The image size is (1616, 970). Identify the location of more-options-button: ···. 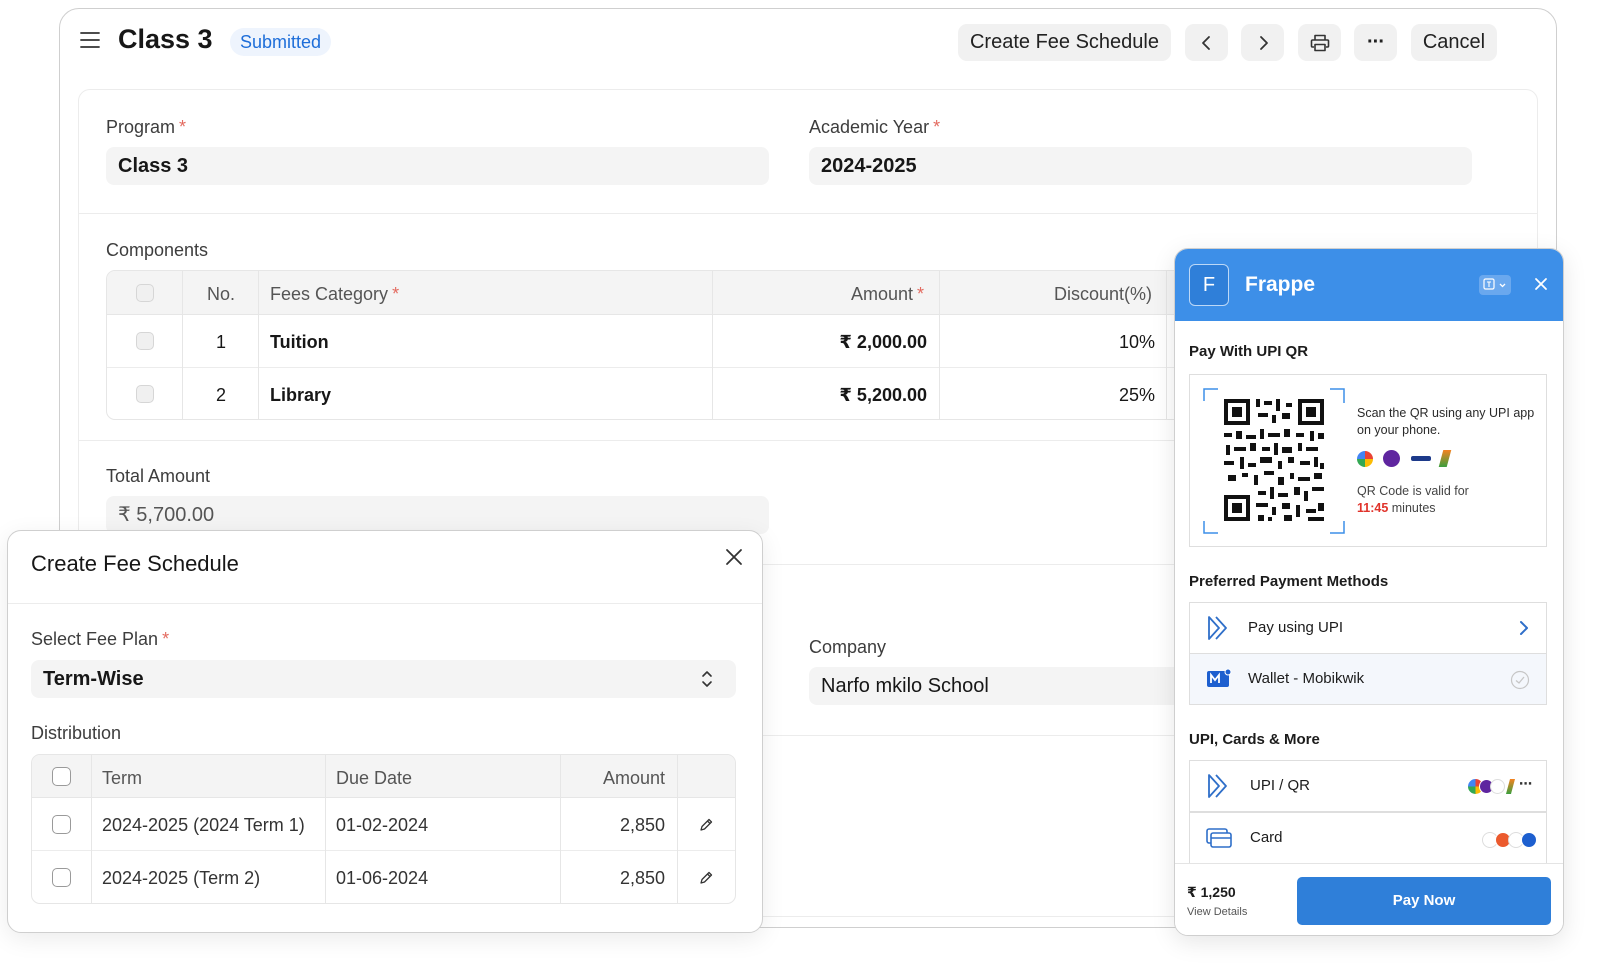
(1375, 42).